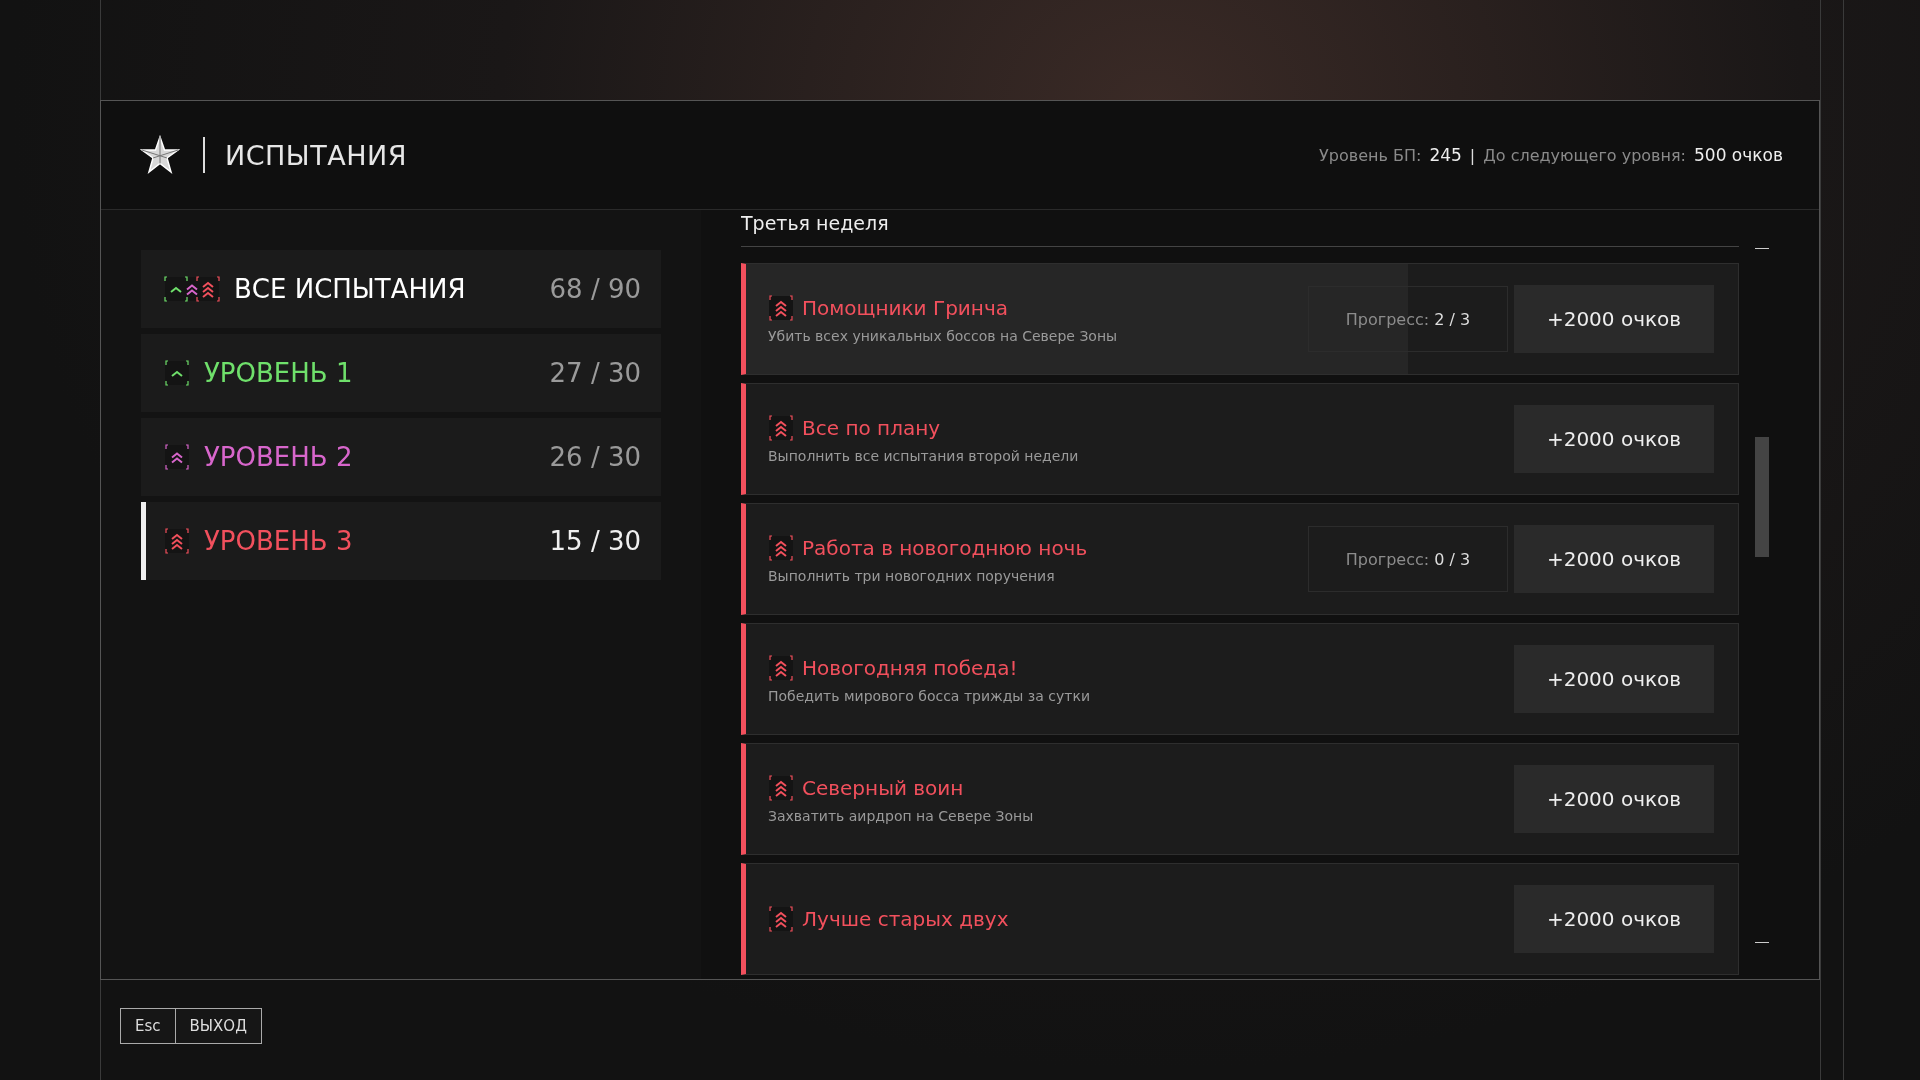 This screenshot has height=1080, width=1920. What do you see at coordinates (905, 308) in the screenshot?
I see `challenge-title: Помощники Гринча` at bounding box center [905, 308].